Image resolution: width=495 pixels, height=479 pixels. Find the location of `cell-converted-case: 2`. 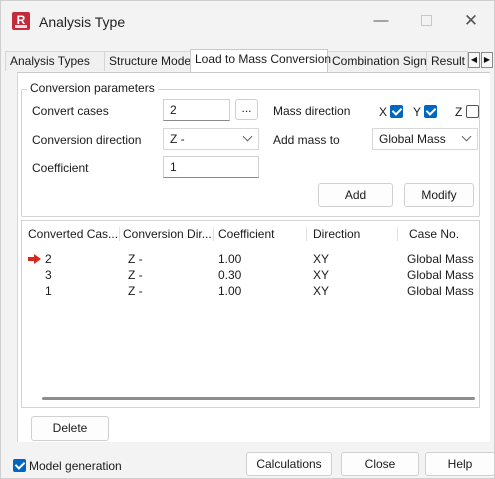

cell-converted-case: 2 is located at coordinates (48, 259).